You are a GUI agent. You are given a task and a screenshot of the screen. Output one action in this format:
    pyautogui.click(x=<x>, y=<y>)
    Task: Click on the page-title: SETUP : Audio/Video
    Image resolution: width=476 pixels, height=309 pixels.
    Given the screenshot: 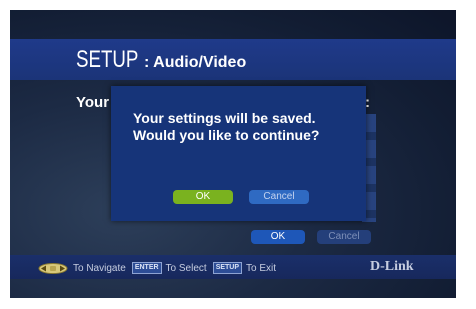 What is the action you would take?
    pyautogui.click(x=161, y=60)
    